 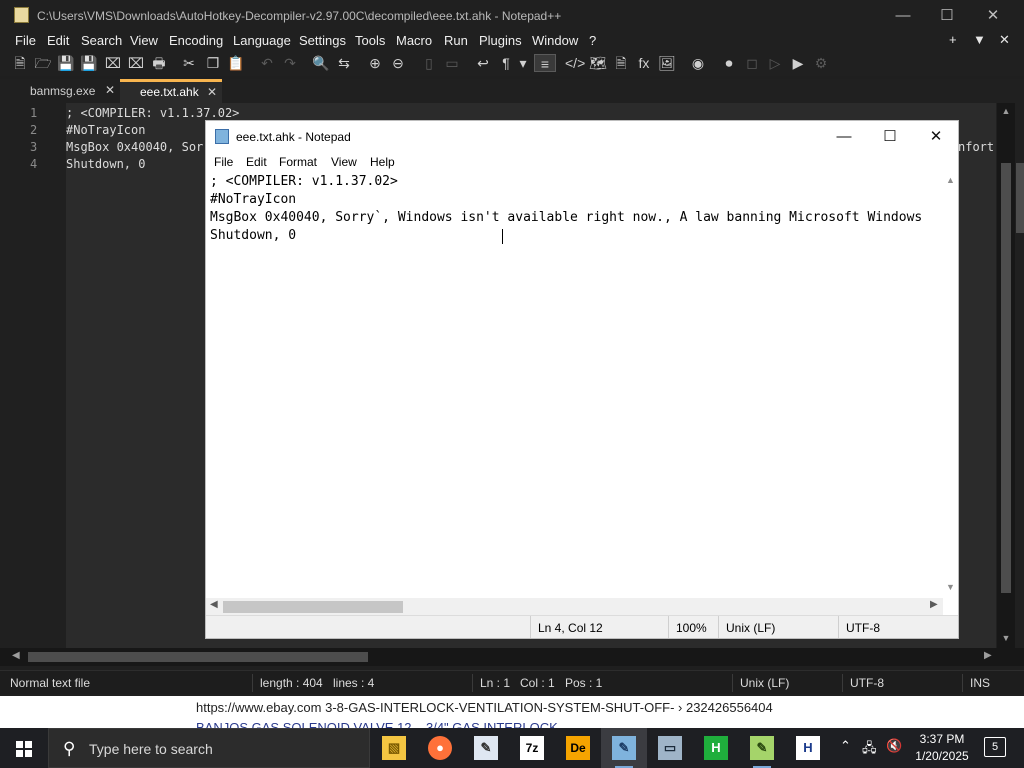 I want to click on replace-icon: ⇆, so click(x=344, y=63).